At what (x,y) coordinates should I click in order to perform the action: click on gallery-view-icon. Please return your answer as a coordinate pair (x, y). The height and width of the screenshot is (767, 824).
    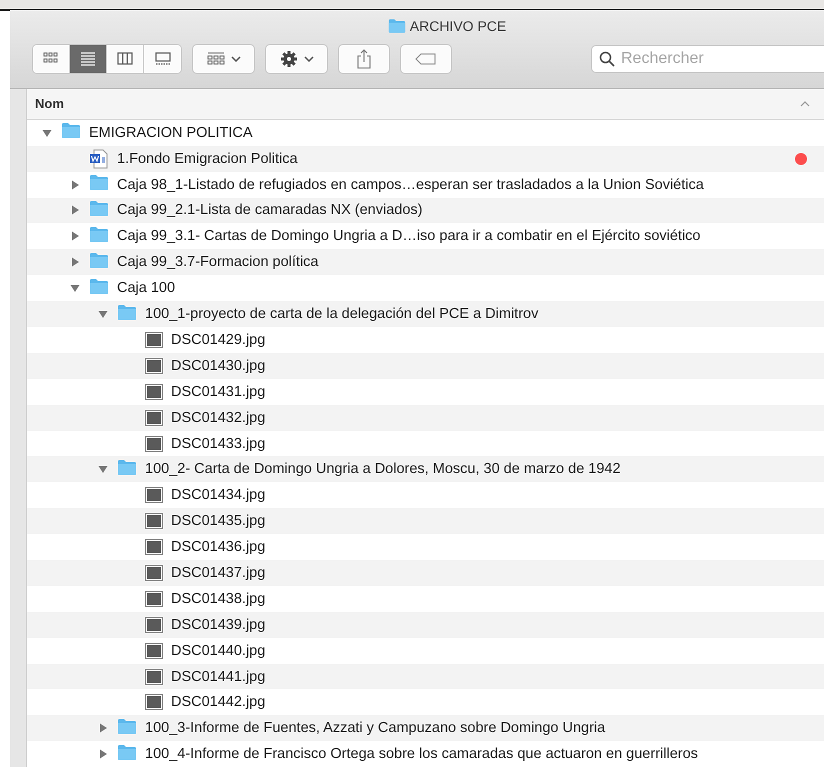
    Looking at the image, I should click on (162, 59).